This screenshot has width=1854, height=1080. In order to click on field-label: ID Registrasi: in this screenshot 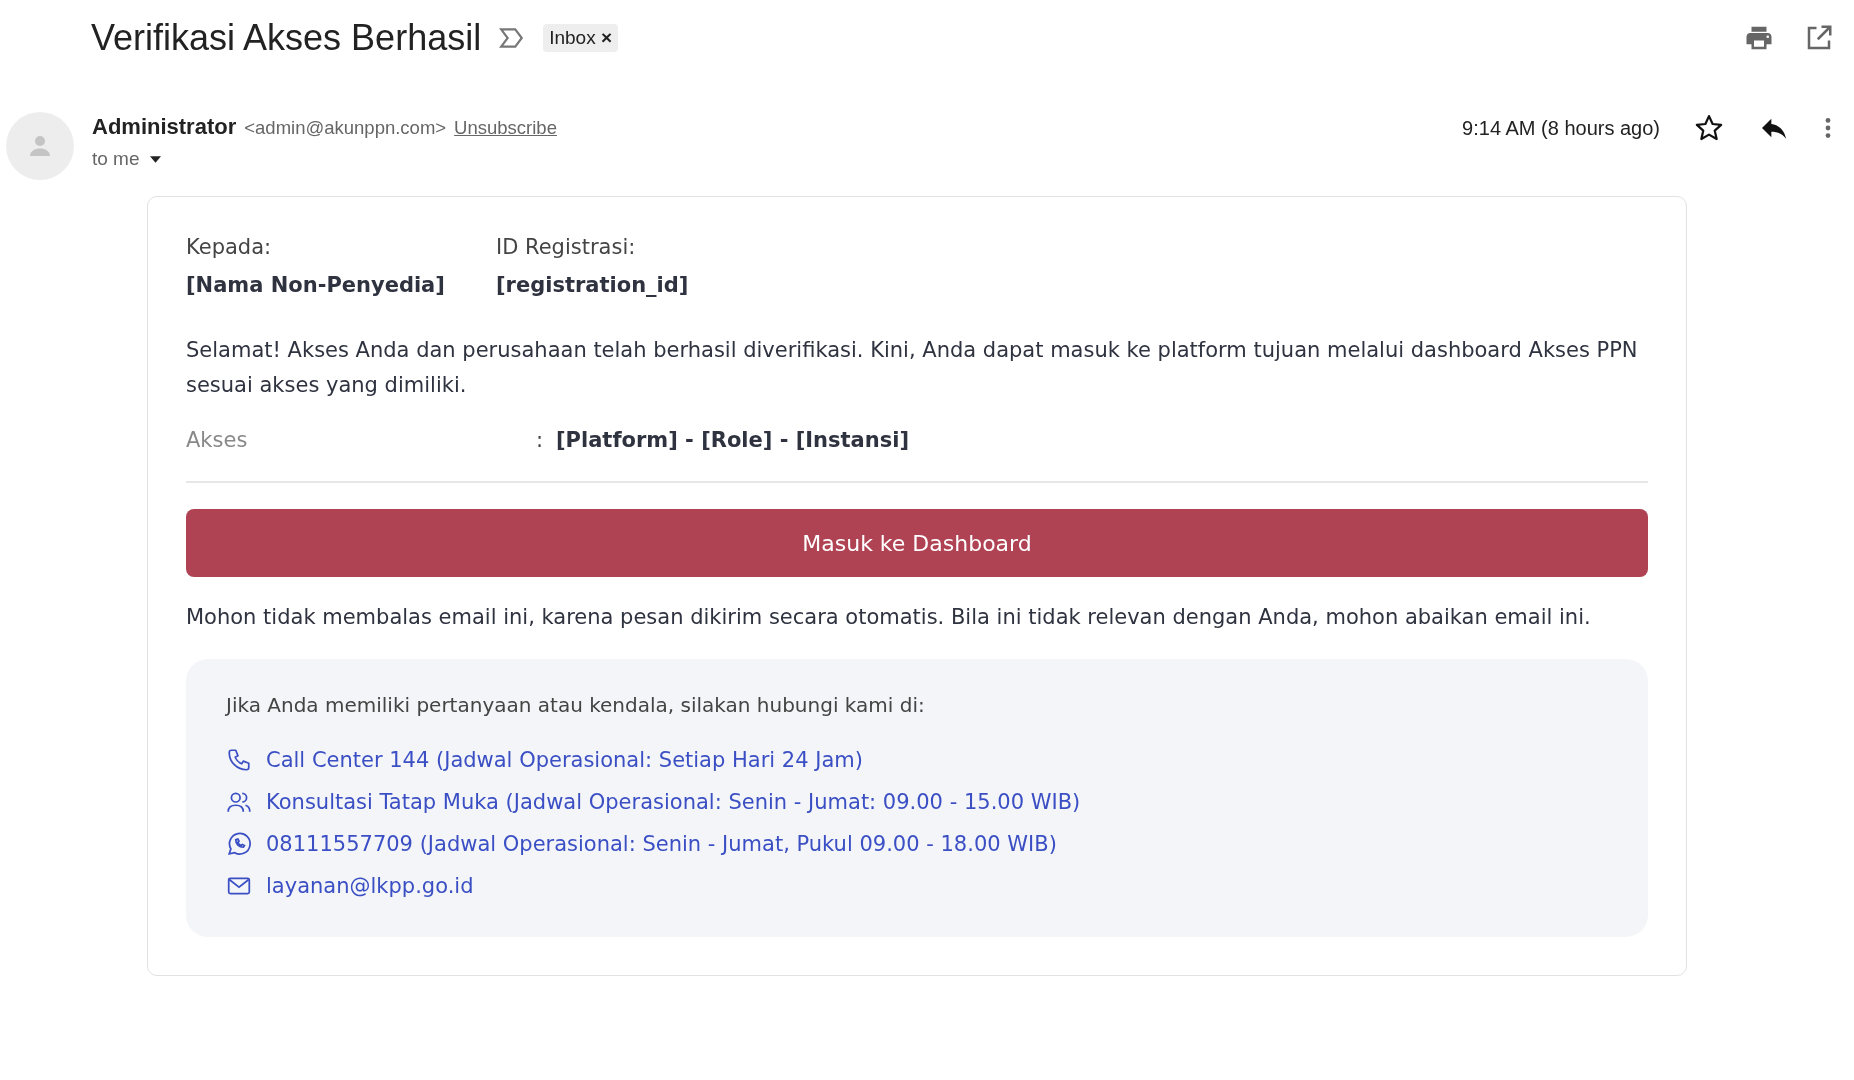, I will do `click(566, 247)`.